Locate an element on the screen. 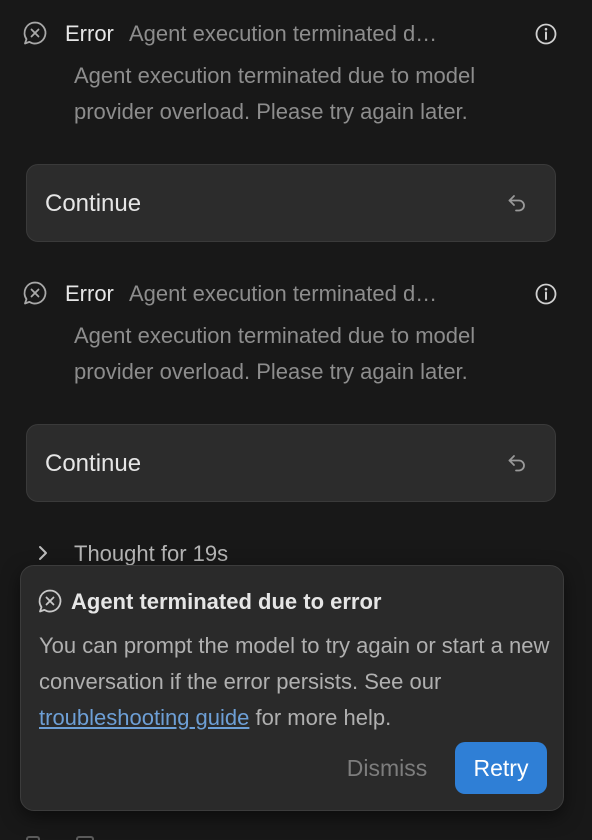  chevron-right-icon is located at coordinates (43, 553).